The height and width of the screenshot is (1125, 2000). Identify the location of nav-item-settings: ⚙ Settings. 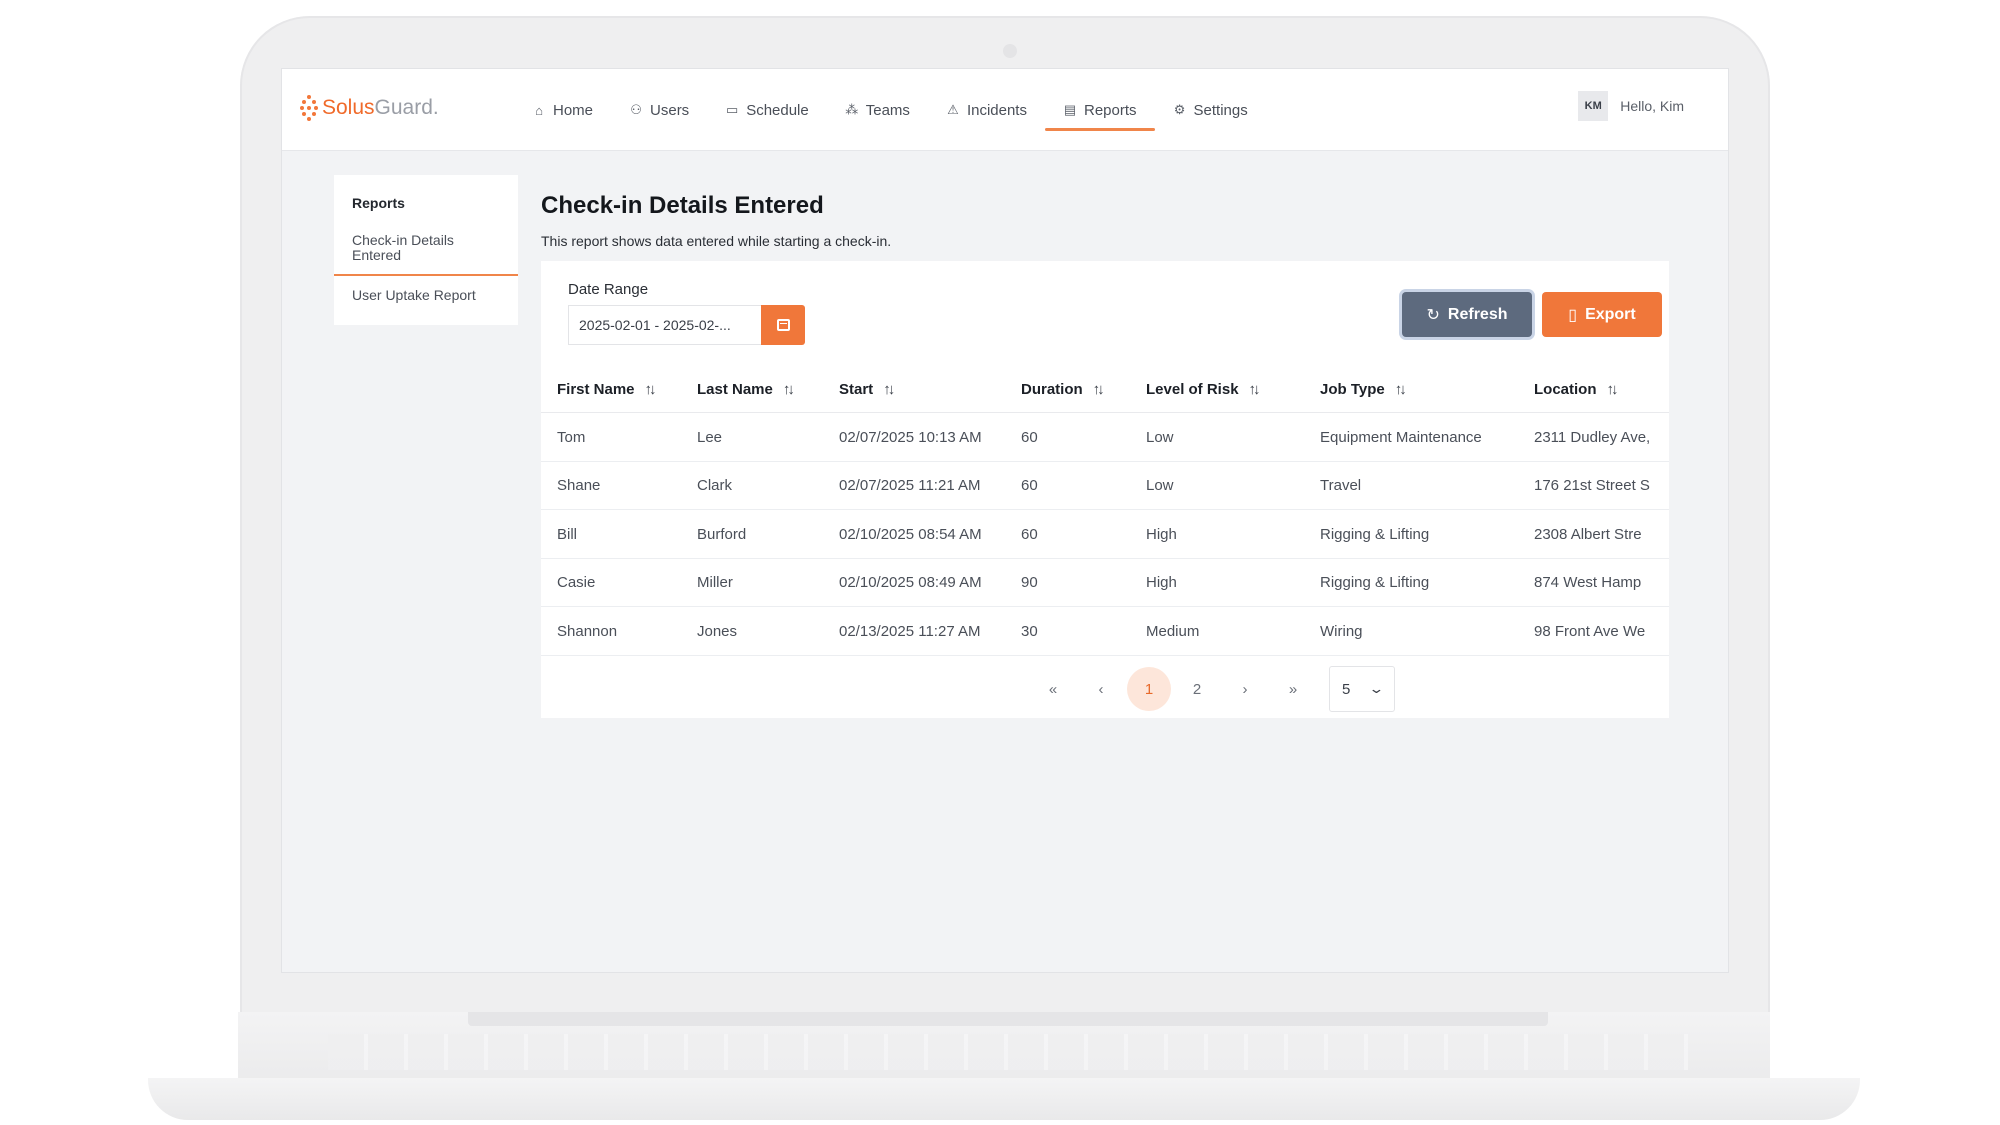
(1210, 110).